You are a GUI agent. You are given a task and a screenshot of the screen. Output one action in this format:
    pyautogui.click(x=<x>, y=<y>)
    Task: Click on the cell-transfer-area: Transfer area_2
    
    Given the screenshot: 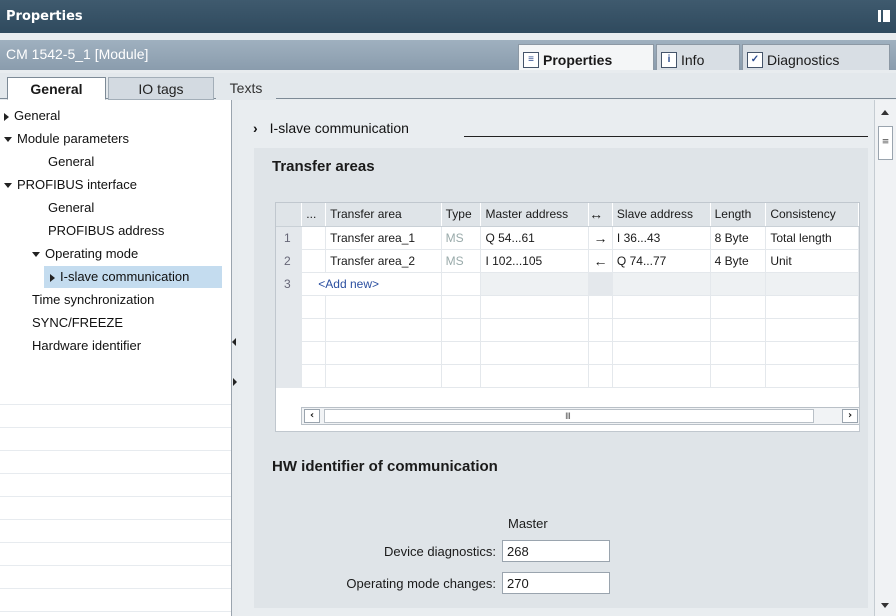 What is the action you would take?
    pyautogui.click(x=383, y=261)
    